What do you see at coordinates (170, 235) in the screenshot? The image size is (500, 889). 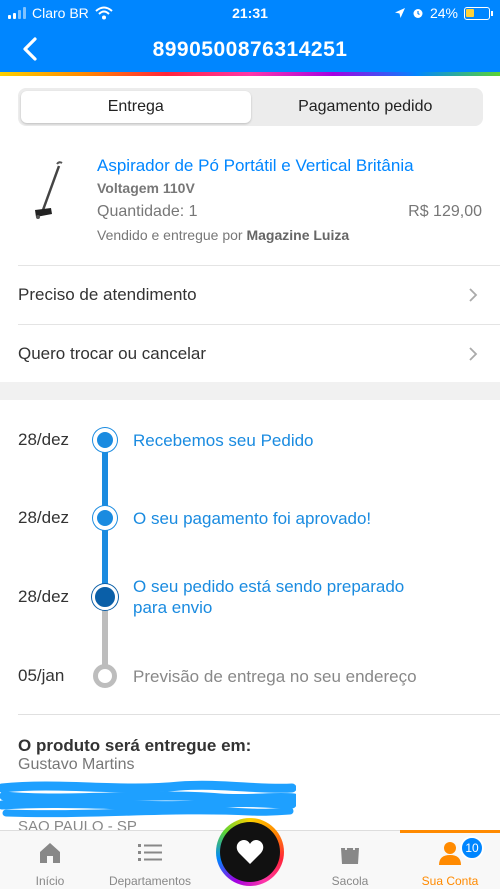 I see `seller-prefix: Vendido e entregue por` at bounding box center [170, 235].